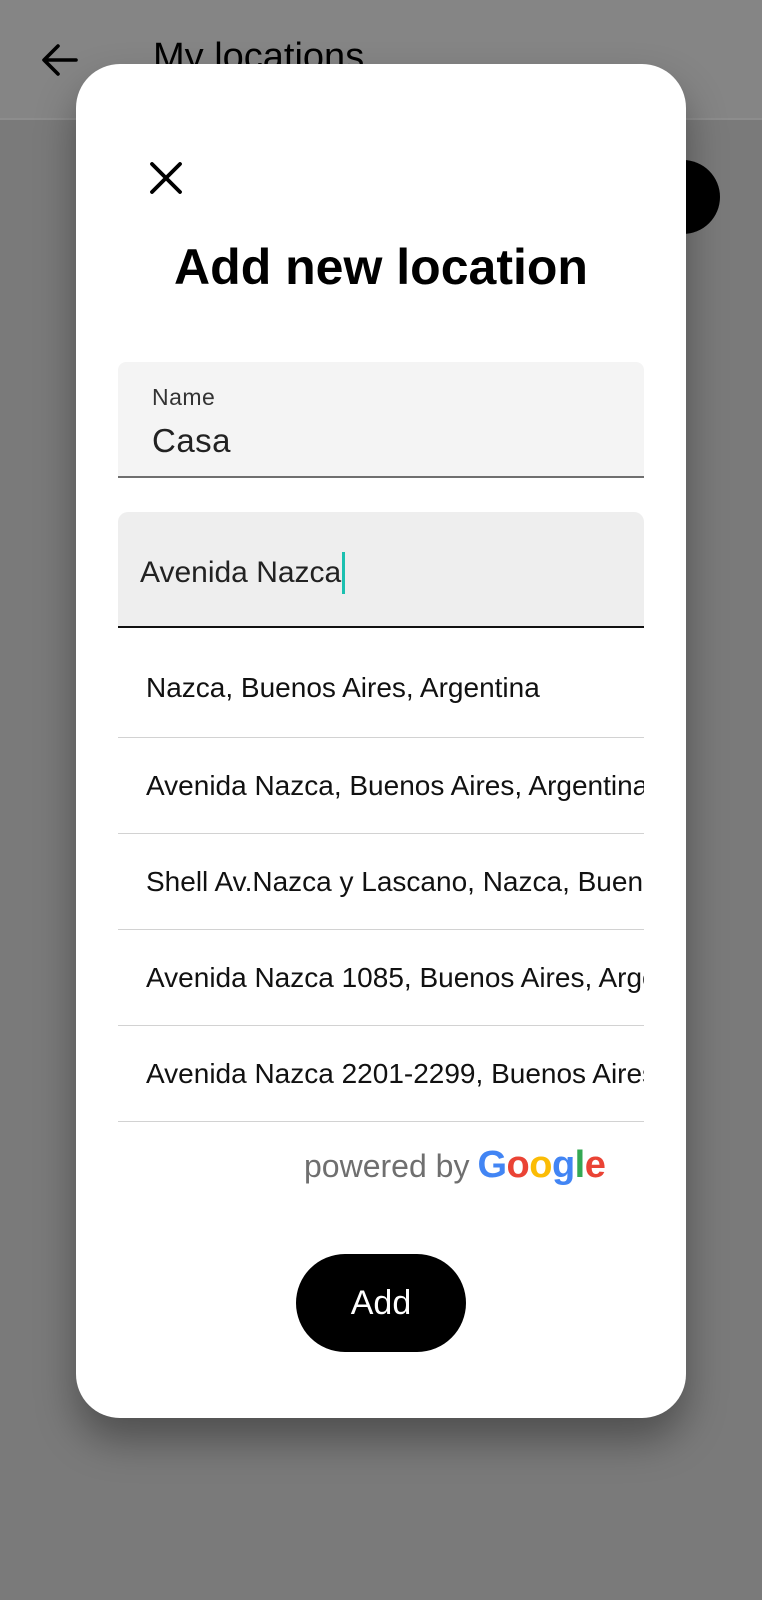 This screenshot has height=1600, width=762. I want to click on powered-by-google: powered by Google, so click(455, 1165).